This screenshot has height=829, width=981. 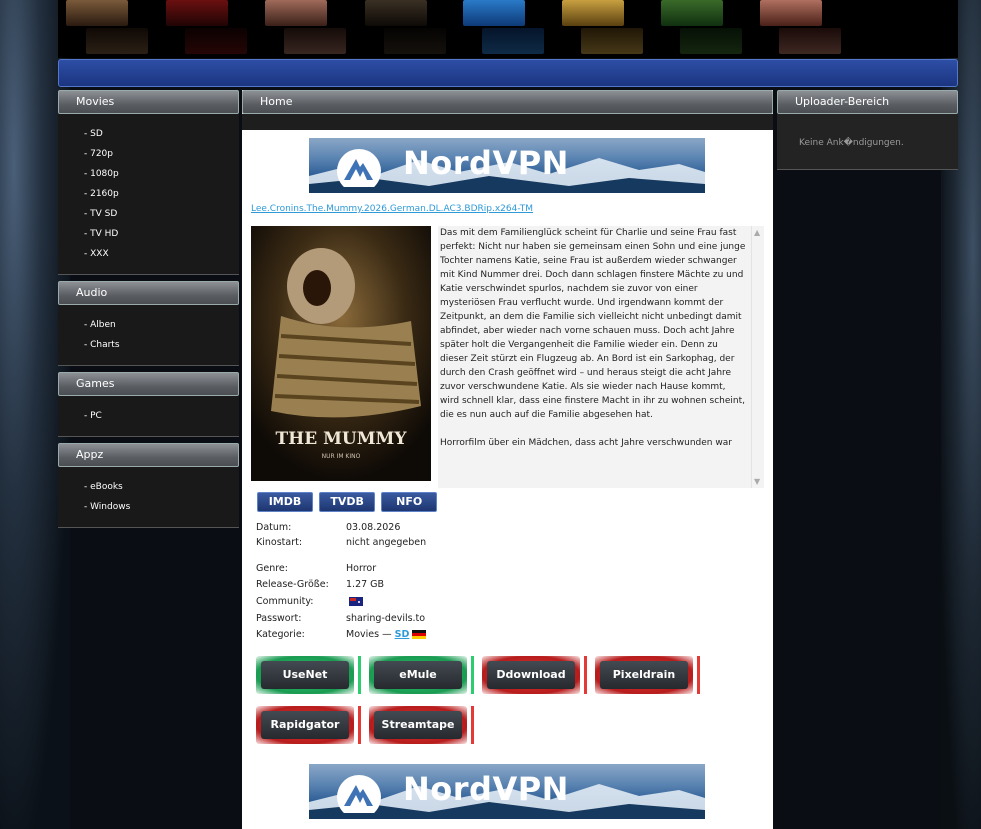 What do you see at coordinates (285, 601) in the screenshot?
I see `info-label: Community:` at bounding box center [285, 601].